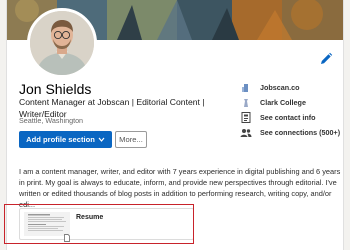 The width and height of the screenshot is (350, 250). Describe the element at coordinates (99, 224) in the screenshot. I see `highlight-box` at that location.